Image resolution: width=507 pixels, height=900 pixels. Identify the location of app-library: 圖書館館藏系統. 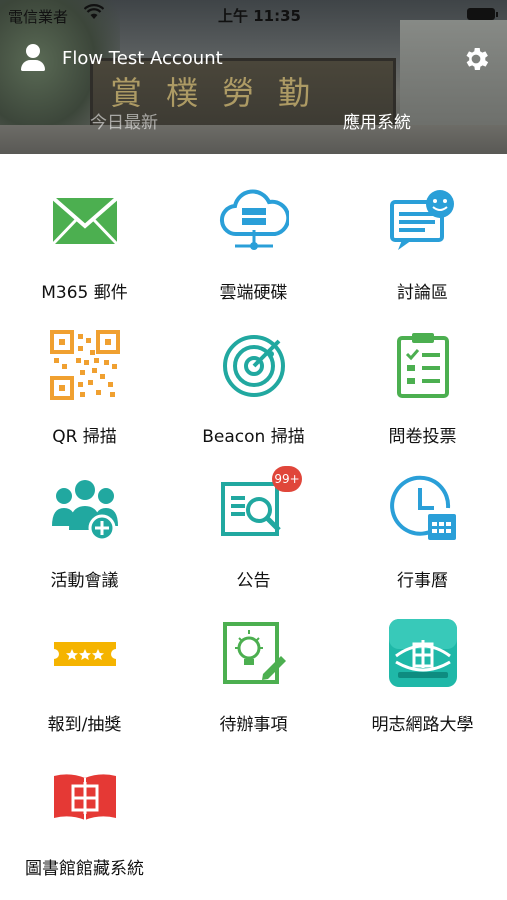
(84, 804).